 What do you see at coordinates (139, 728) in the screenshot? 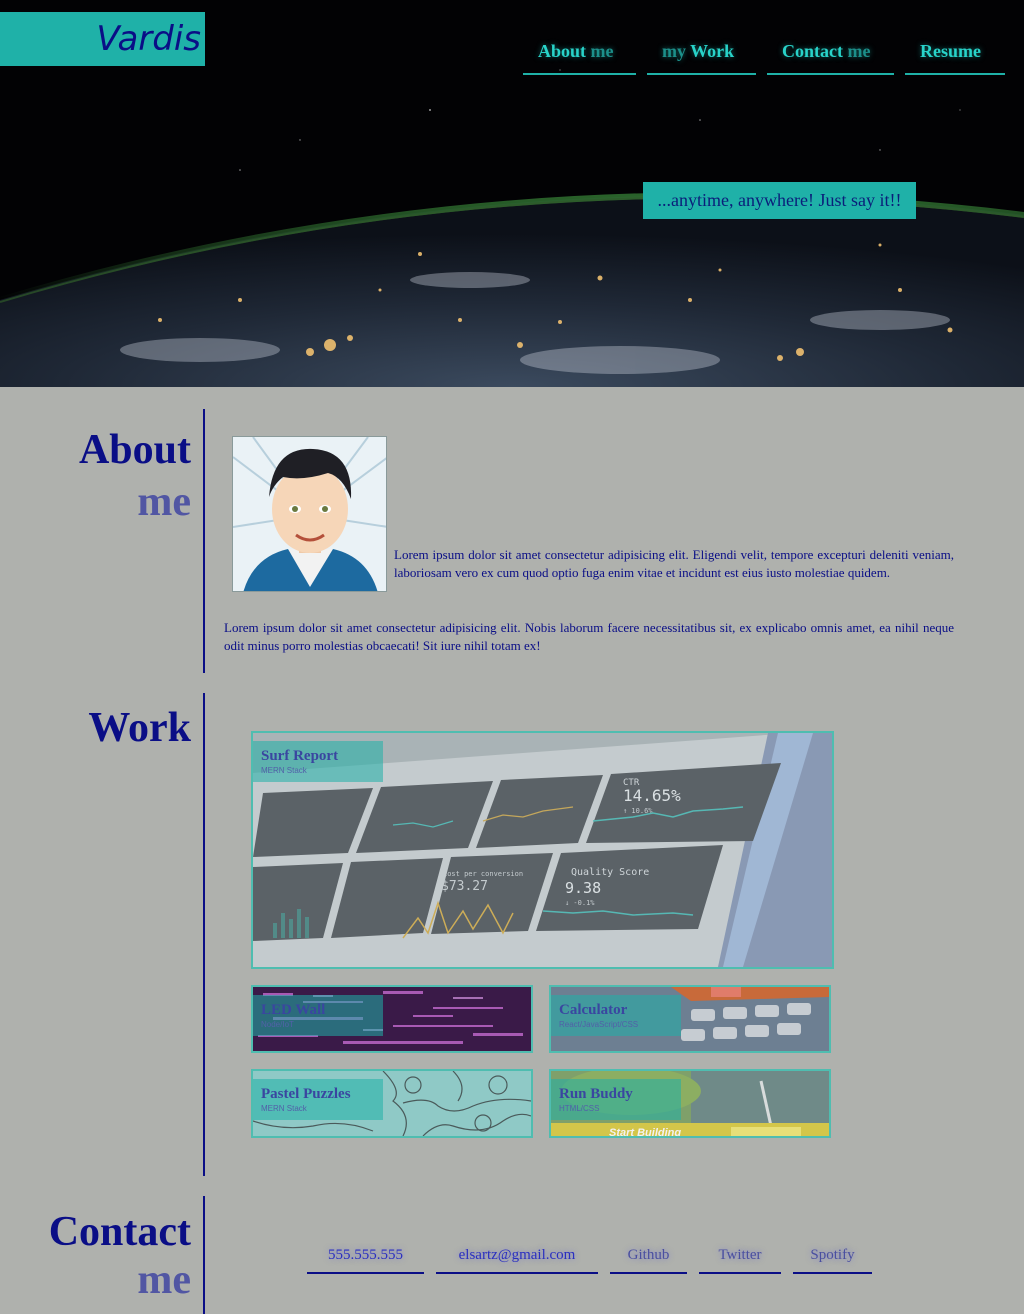
I see `work-heading: Work` at bounding box center [139, 728].